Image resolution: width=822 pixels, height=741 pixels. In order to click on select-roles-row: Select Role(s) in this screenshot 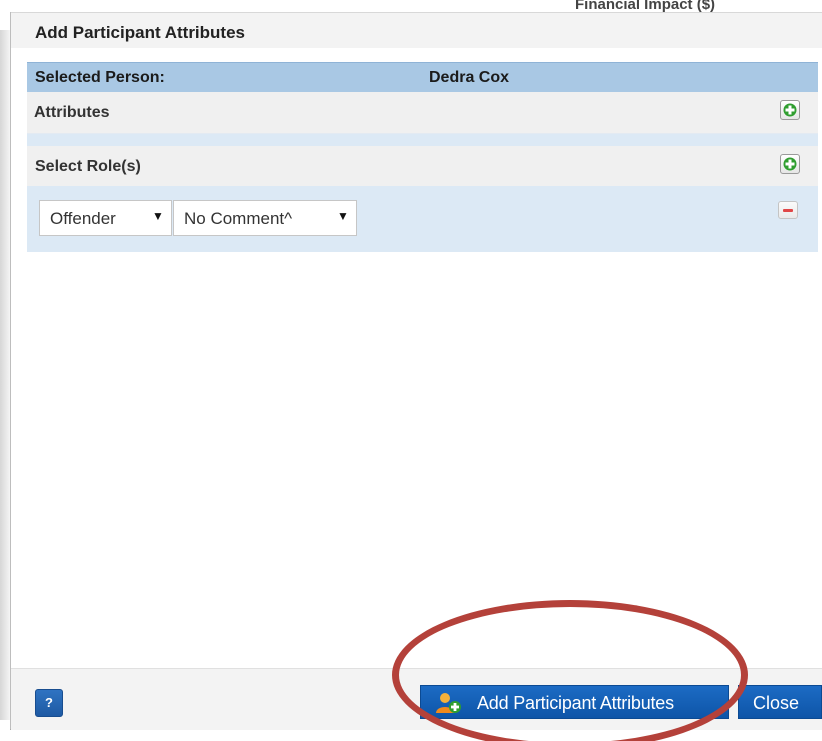, I will do `click(422, 166)`.